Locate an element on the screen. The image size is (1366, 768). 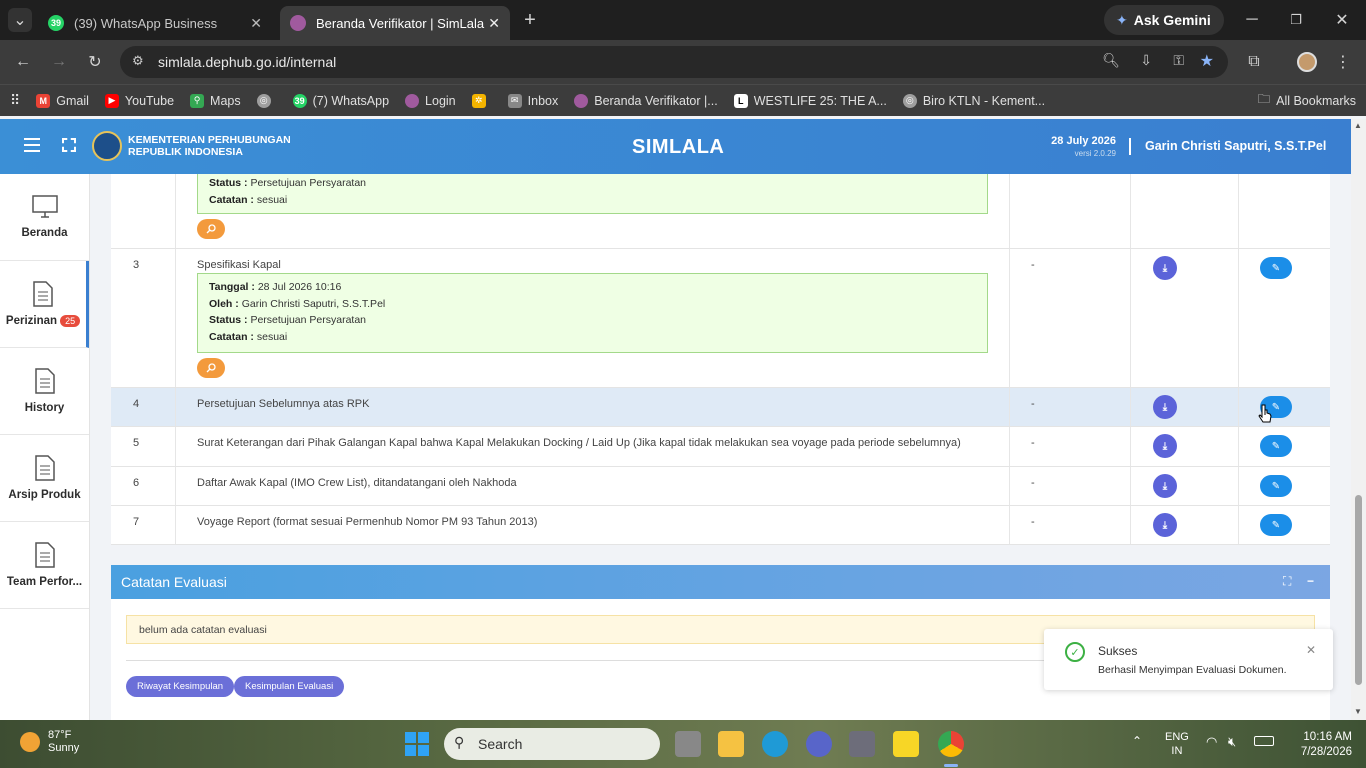
fullscreen-icon is located at coordinates (69, 145).